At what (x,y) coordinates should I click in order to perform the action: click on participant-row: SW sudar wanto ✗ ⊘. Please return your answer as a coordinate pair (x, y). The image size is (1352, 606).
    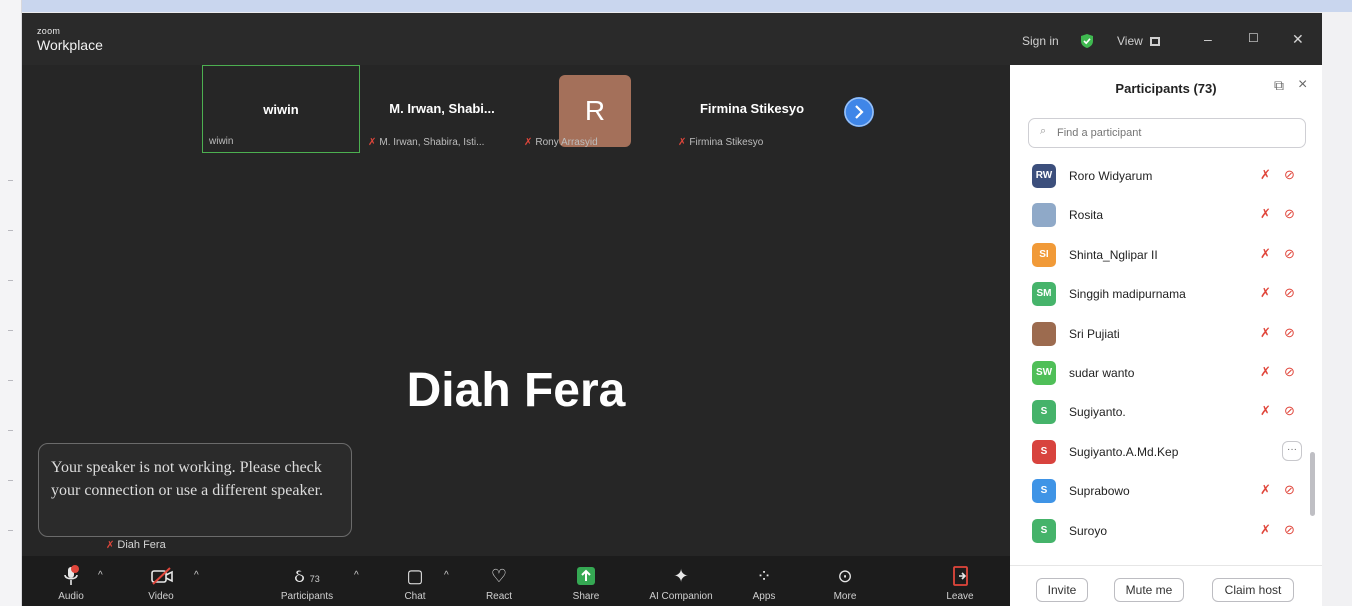
    Looking at the image, I should click on (1166, 373).